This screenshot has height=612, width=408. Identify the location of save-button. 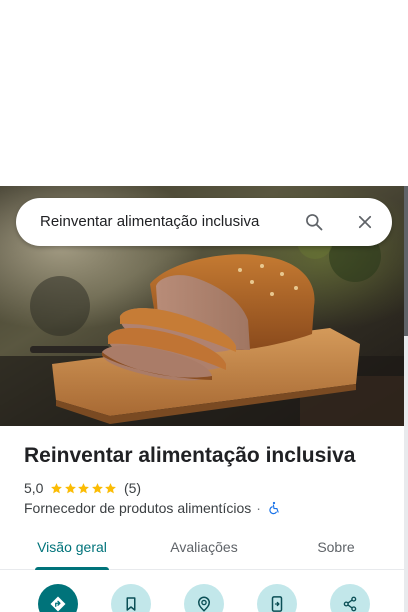
(131, 598).